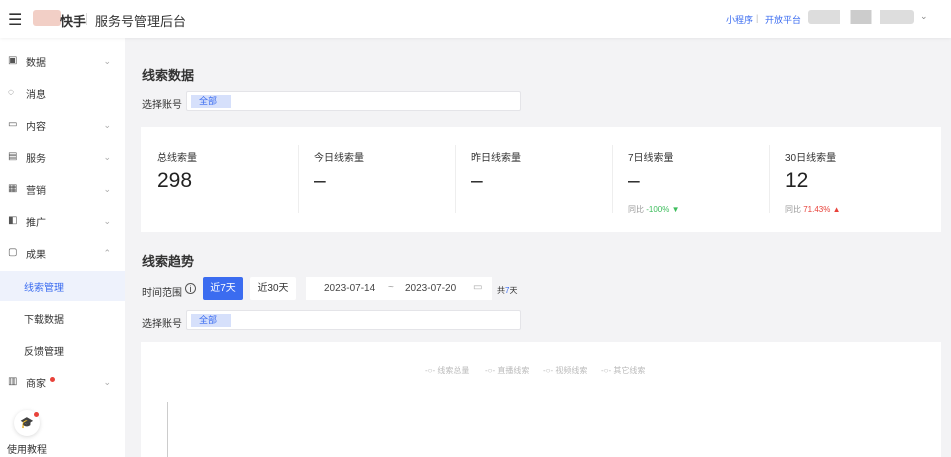 The image size is (951, 457). Describe the element at coordinates (453, 370) in the screenshot. I see `legend-label: 线索总量` at that location.